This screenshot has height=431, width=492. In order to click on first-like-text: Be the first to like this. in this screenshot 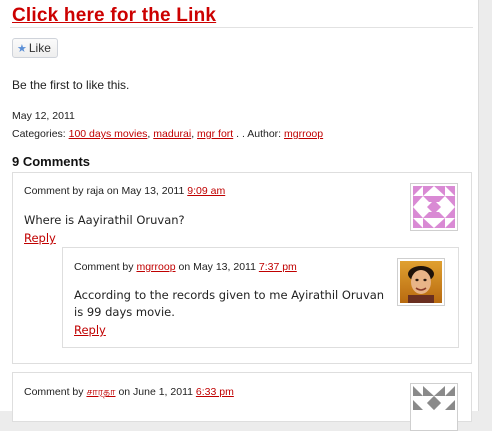, I will do `click(71, 85)`.